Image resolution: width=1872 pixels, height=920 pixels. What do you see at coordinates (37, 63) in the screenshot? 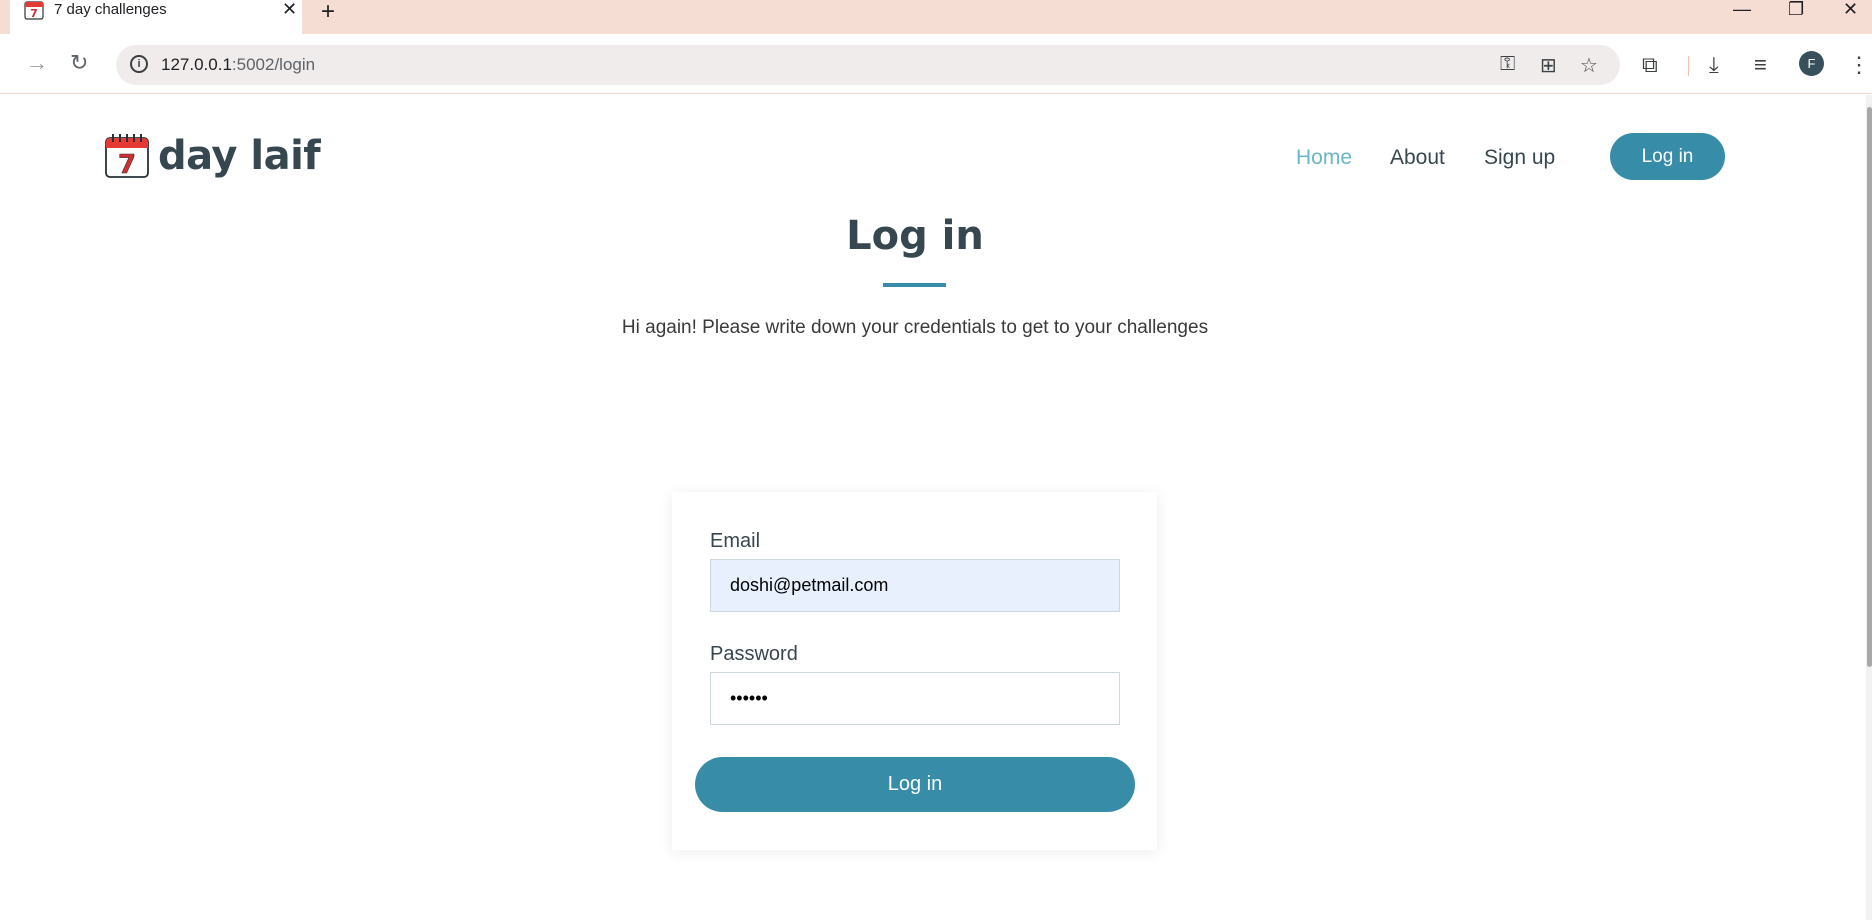
I see `forward-arrow-icon: →` at bounding box center [37, 63].